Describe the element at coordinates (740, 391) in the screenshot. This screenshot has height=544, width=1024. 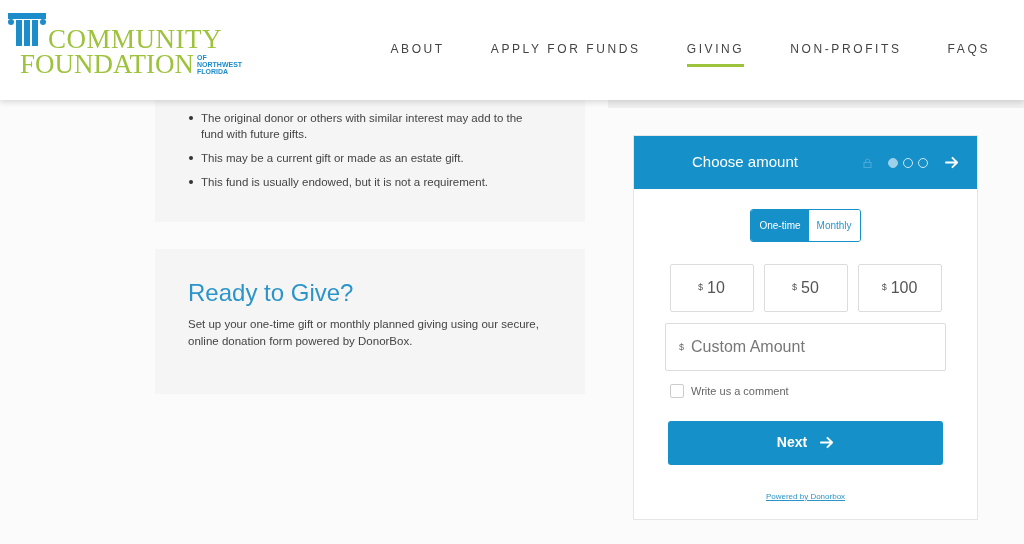
I see `checkbox-label: Write us a comment` at that location.